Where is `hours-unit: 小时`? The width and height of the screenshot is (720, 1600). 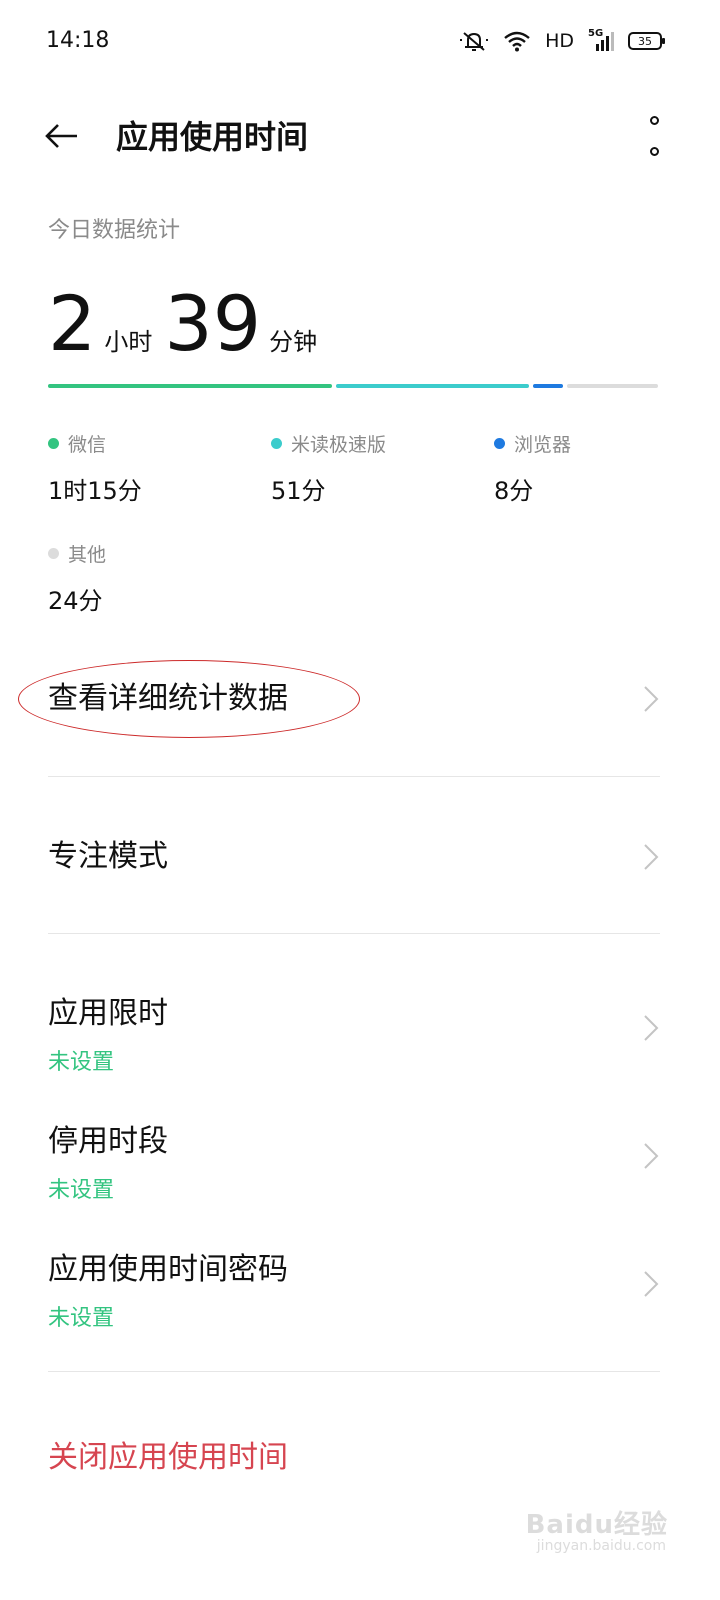
hours-unit: 小时 is located at coordinates (128, 342).